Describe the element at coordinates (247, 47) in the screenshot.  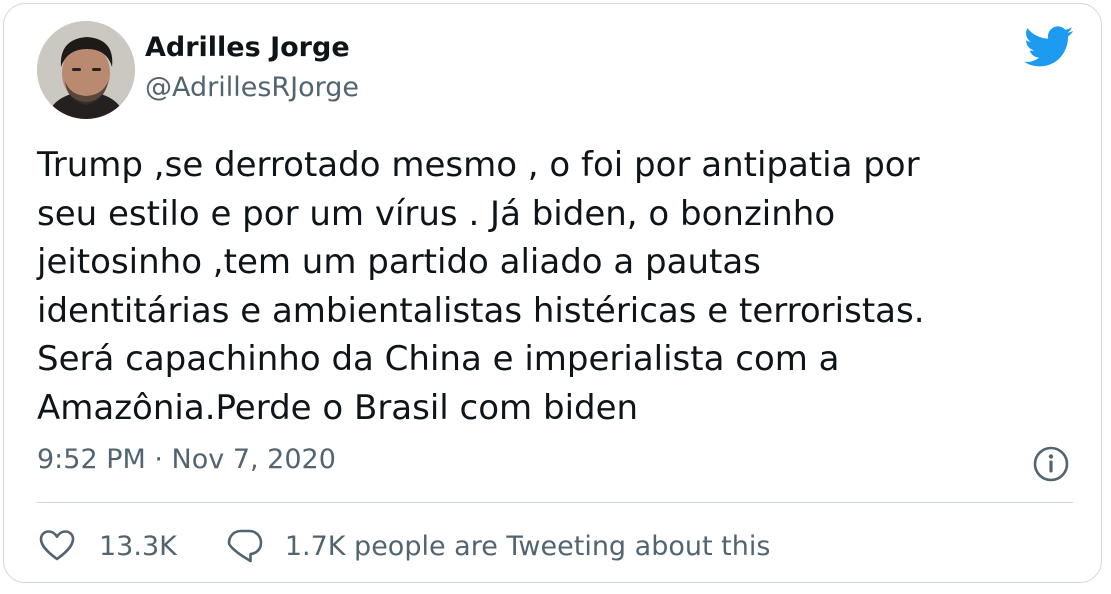
I see `author-name: Adrilles Jorge` at that location.